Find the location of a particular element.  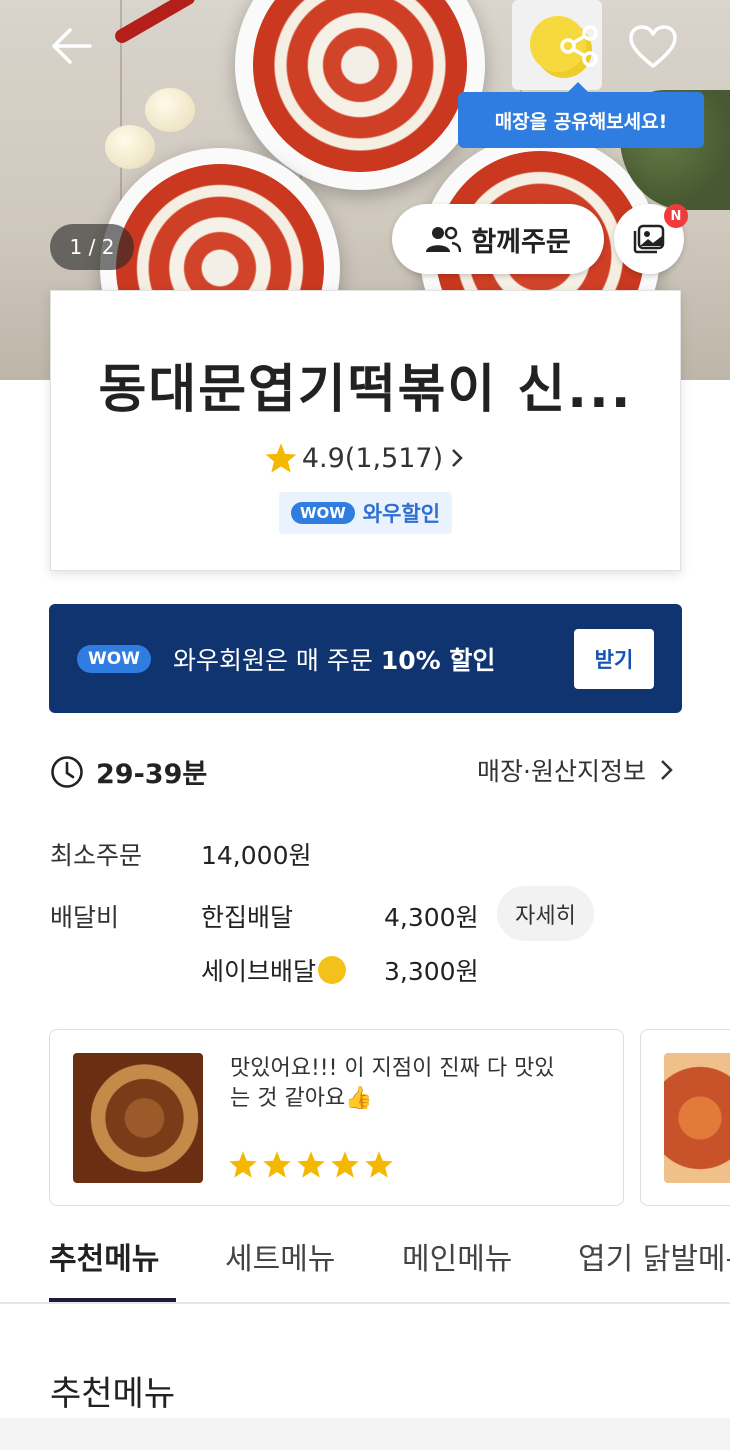

active-tab-indicator is located at coordinates (112, 1300).